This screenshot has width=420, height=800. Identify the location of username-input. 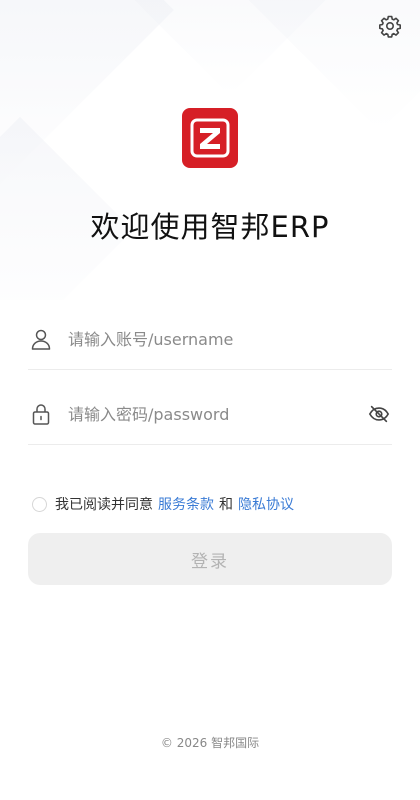
(229, 339).